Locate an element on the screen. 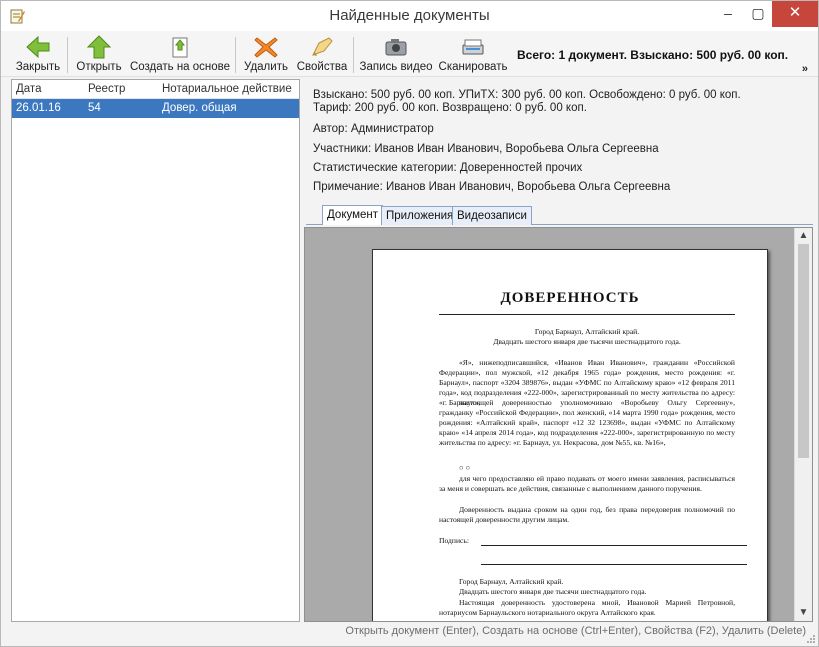 This screenshot has width=819, height=647. title-rule is located at coordinates (587, 314).